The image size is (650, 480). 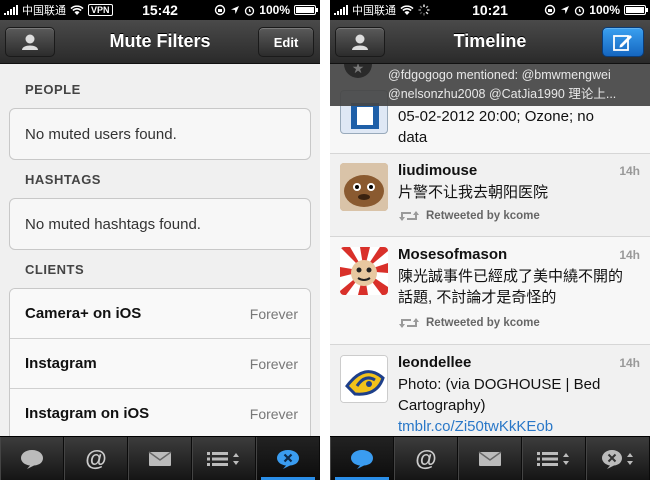 What do you see at coordinates (53, 89) in the screenshot?
I see `people-header: PEOPLE` at bounding box center [53, 89].